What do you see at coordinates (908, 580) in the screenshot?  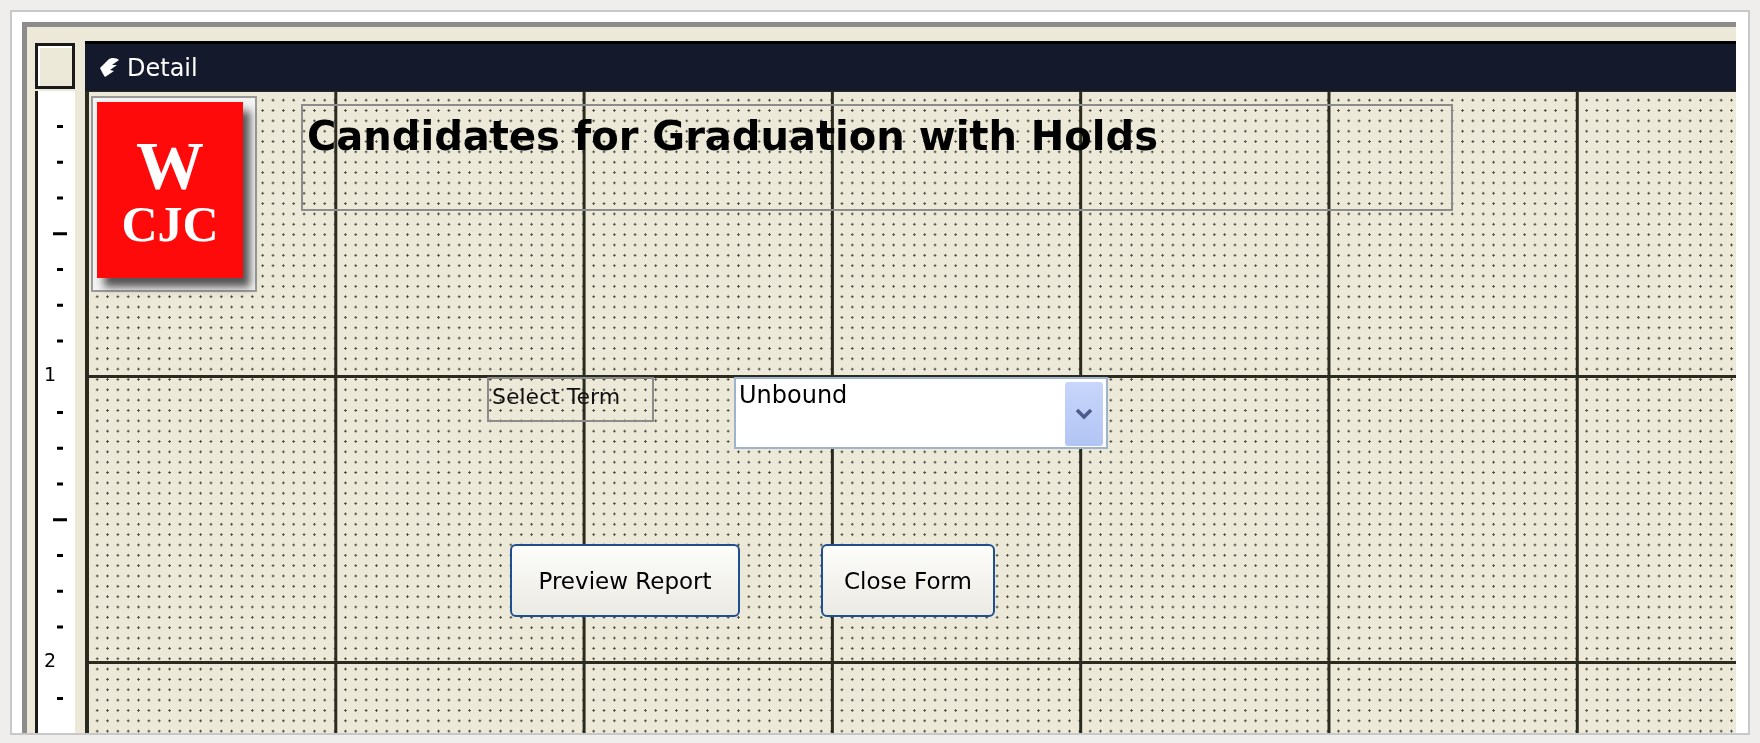 I see `form-button: Close Form` at bounding box center [908, 580].